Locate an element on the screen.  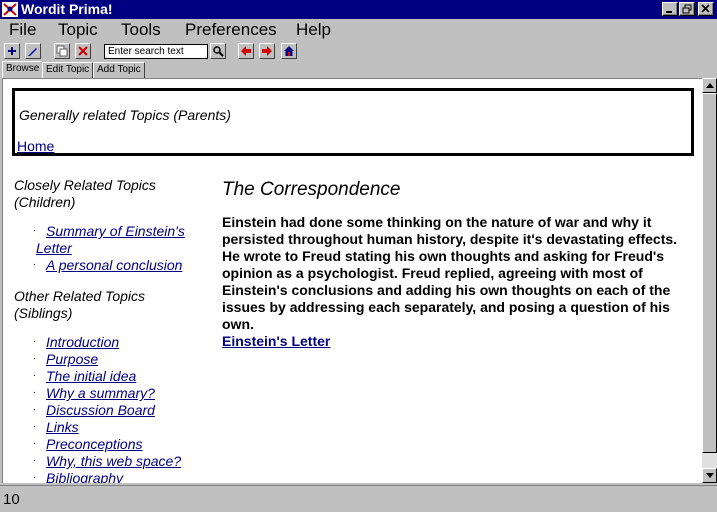
delete-icon is located at coordinates (83, 51).